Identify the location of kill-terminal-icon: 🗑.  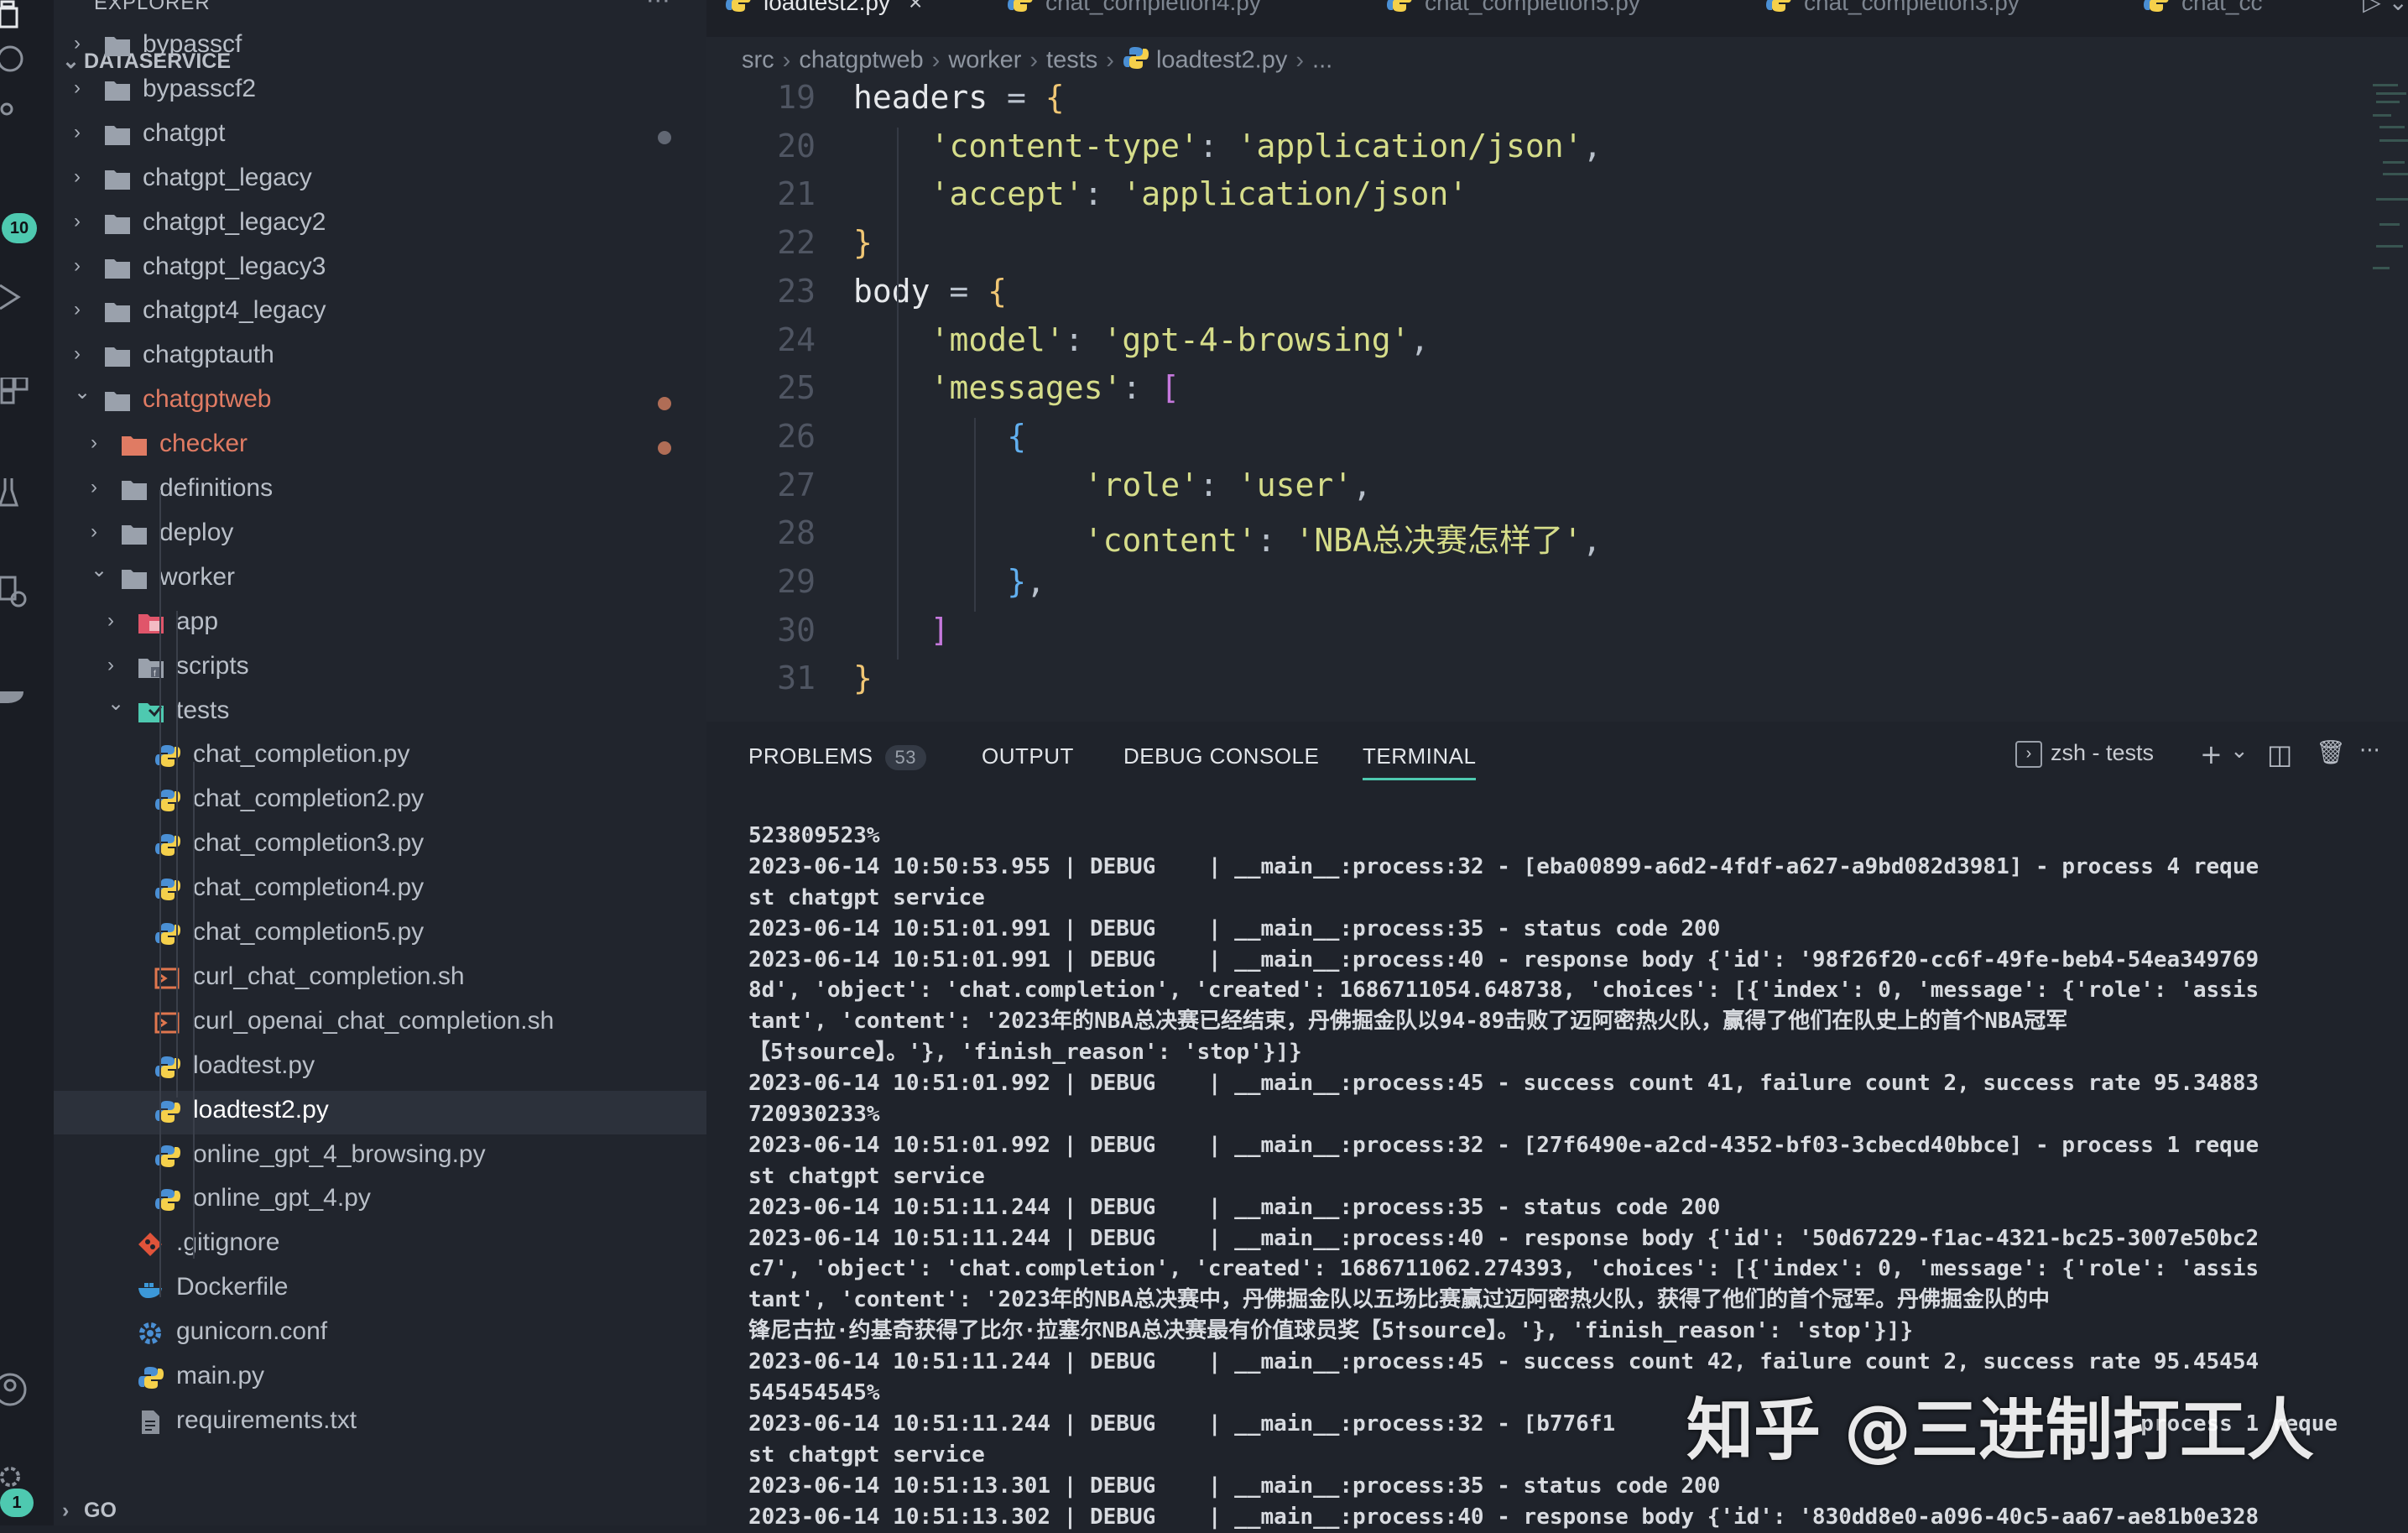
(2331, 752).